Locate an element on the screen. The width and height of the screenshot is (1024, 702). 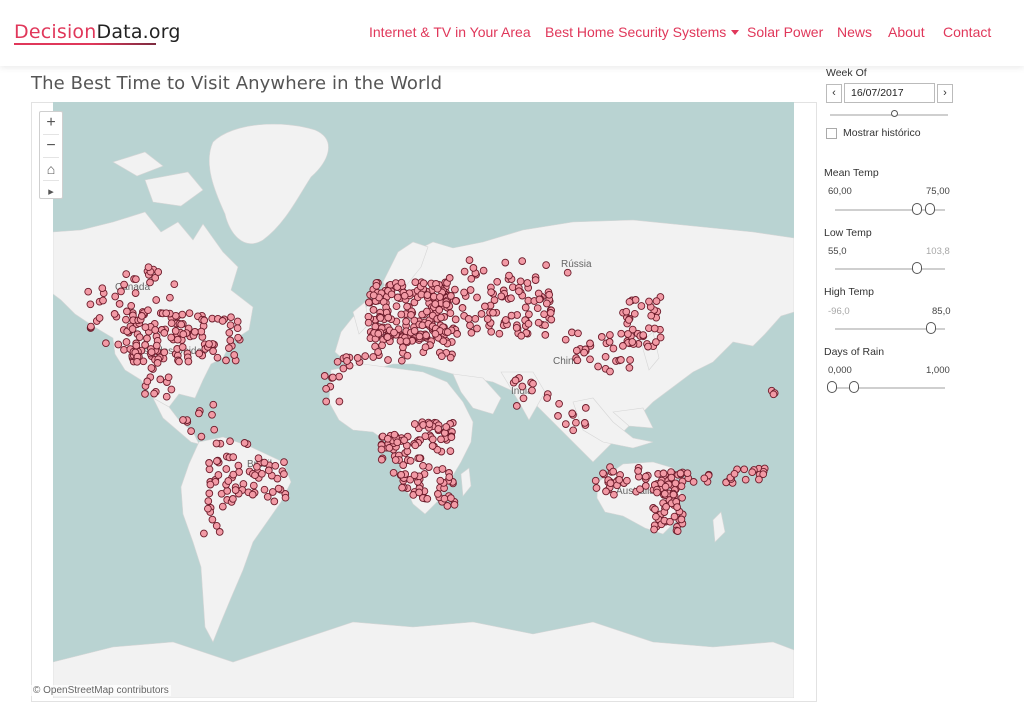
nav-home-security: Best Home Security Systems is located at coordinates (642, 32).